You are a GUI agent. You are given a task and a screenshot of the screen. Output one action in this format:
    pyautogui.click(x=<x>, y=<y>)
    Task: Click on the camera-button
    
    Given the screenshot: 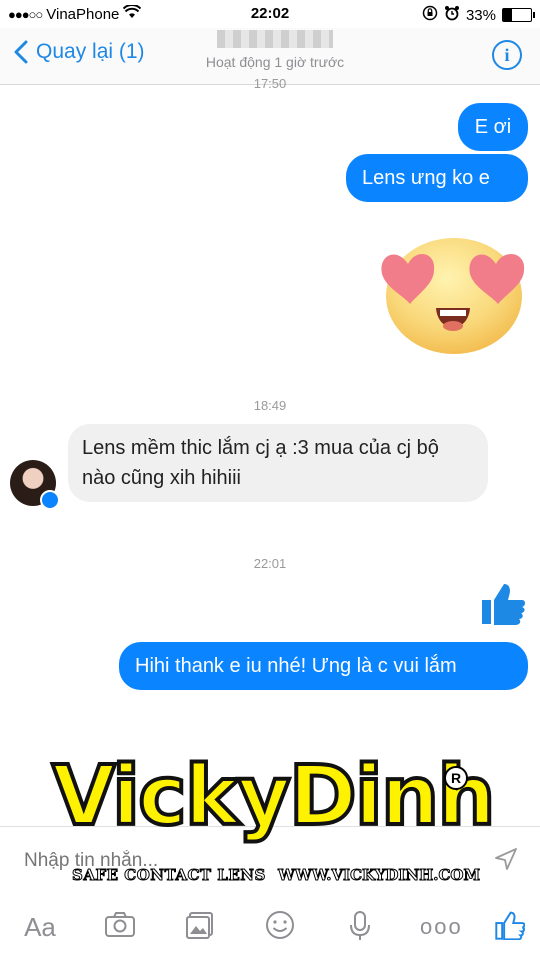 What is the action you would take?
    pyautogui.click(x=120, y=927)
    